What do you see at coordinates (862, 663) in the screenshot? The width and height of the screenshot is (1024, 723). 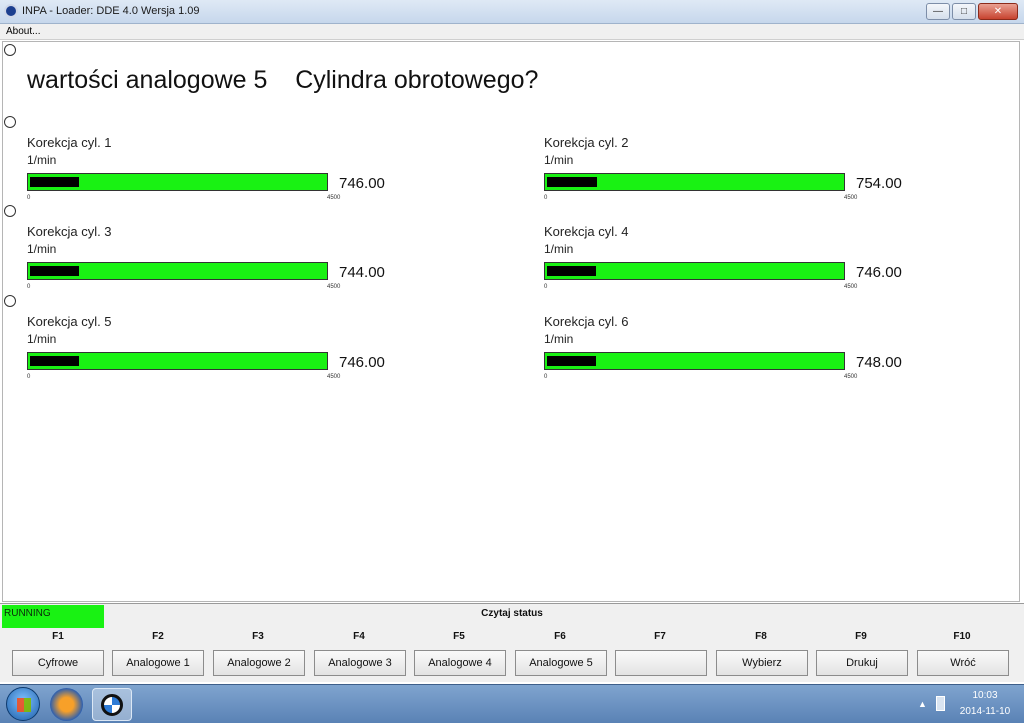 I see `f9-drukuj-button: Drukuj` at bounding box center [862, 663].